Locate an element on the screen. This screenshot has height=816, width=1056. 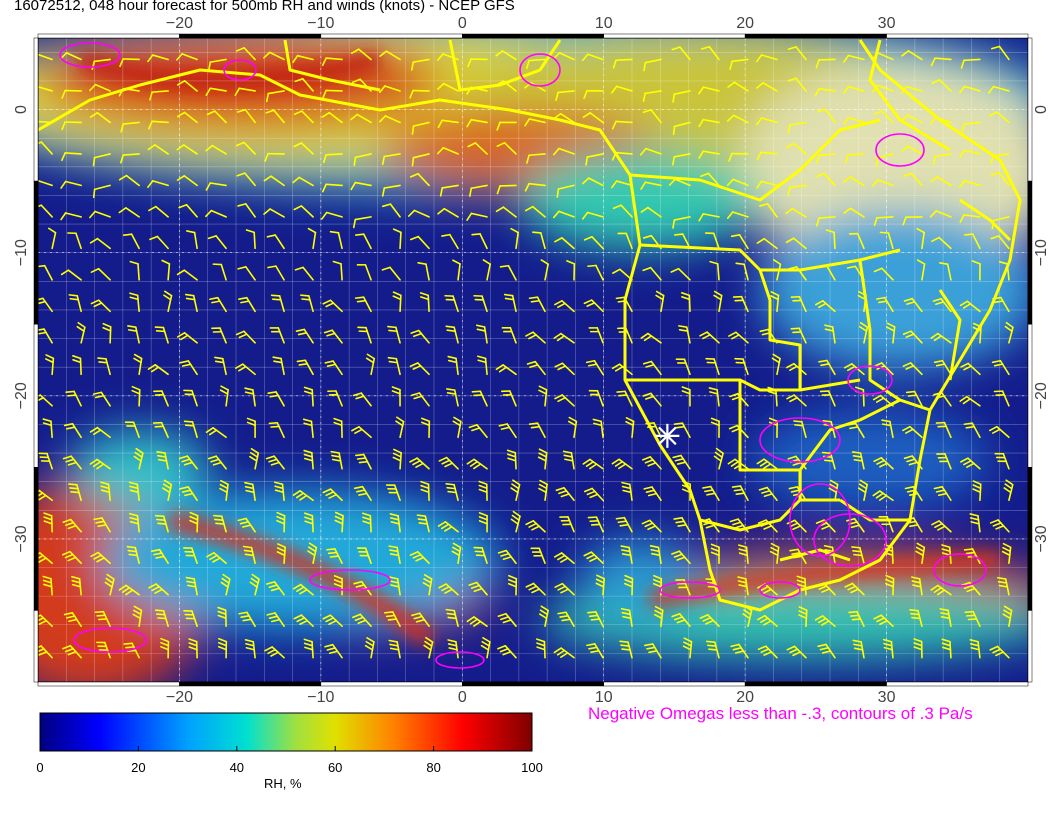
lon-tick-label-top: −20 is located at coordinates (179, 23).